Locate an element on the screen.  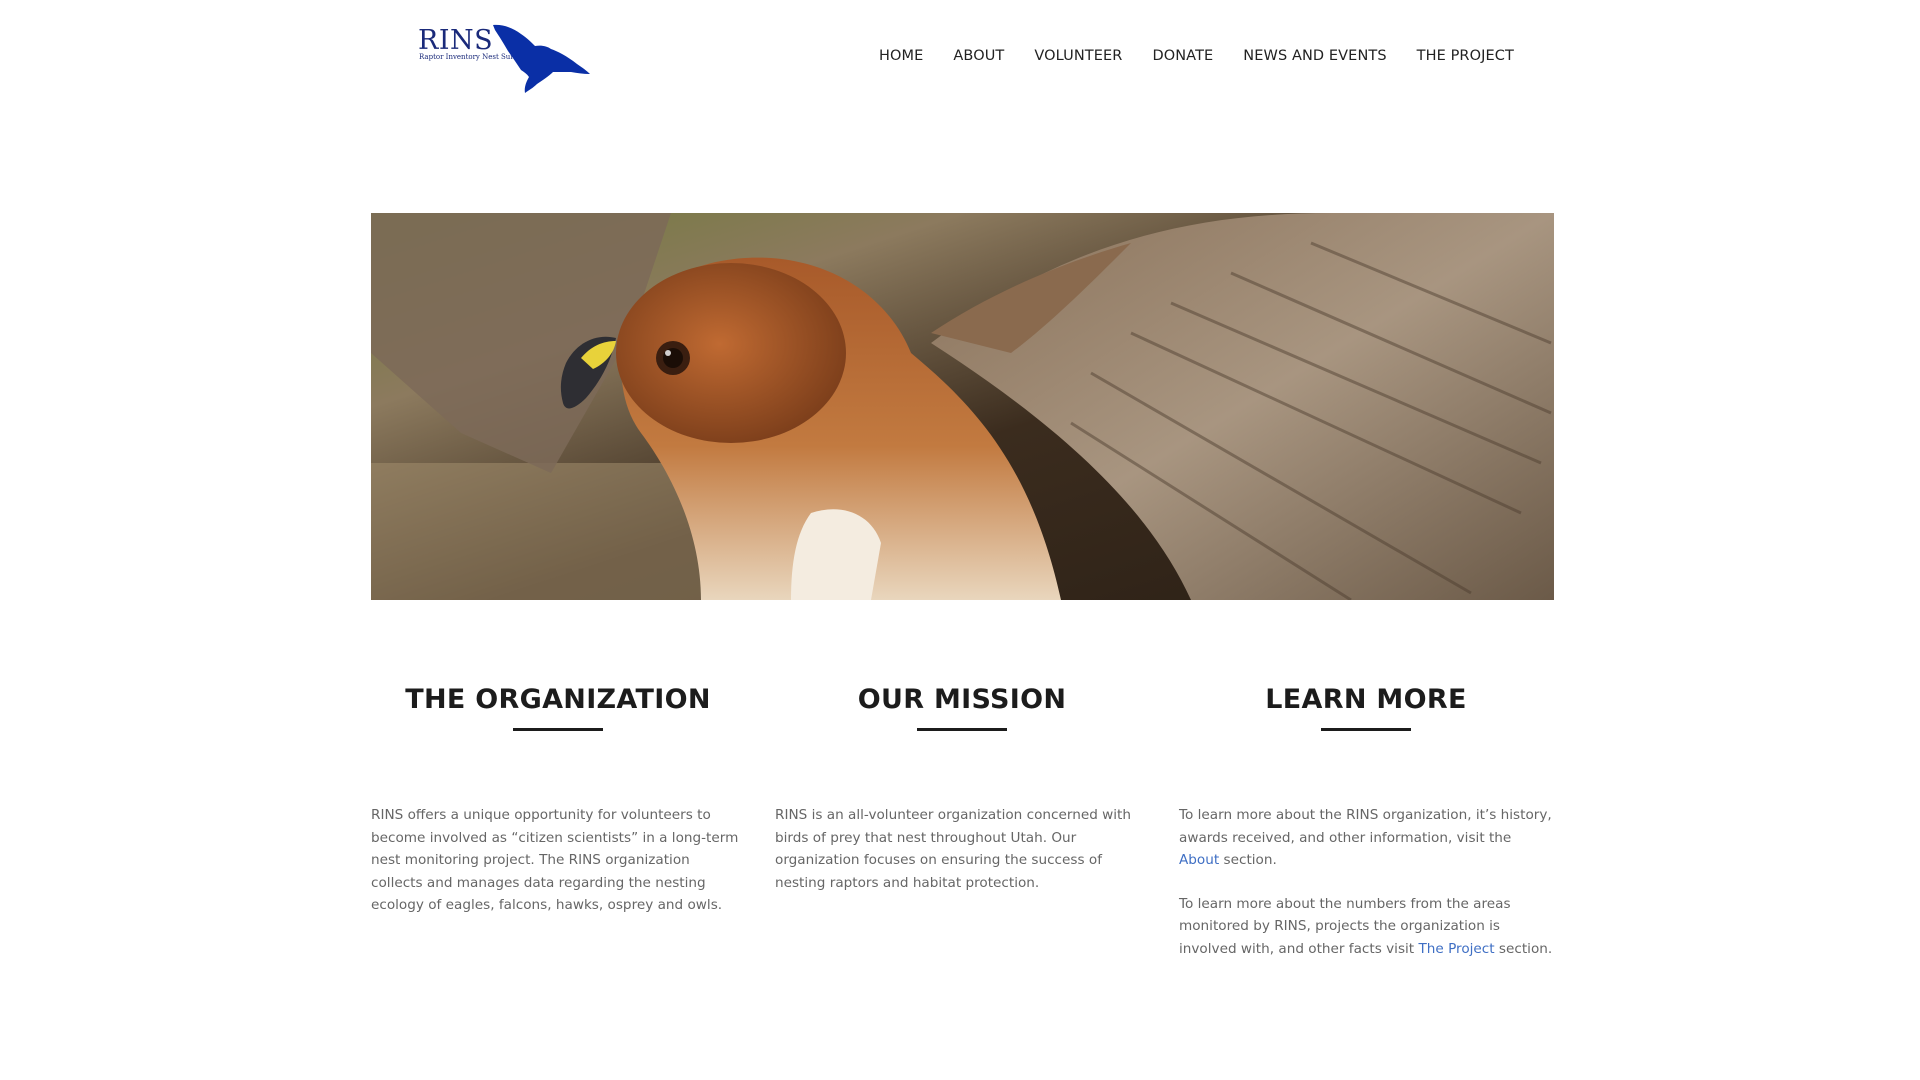
organization-heading: THE ORGANIZATION is located at coordinates (558, 699).